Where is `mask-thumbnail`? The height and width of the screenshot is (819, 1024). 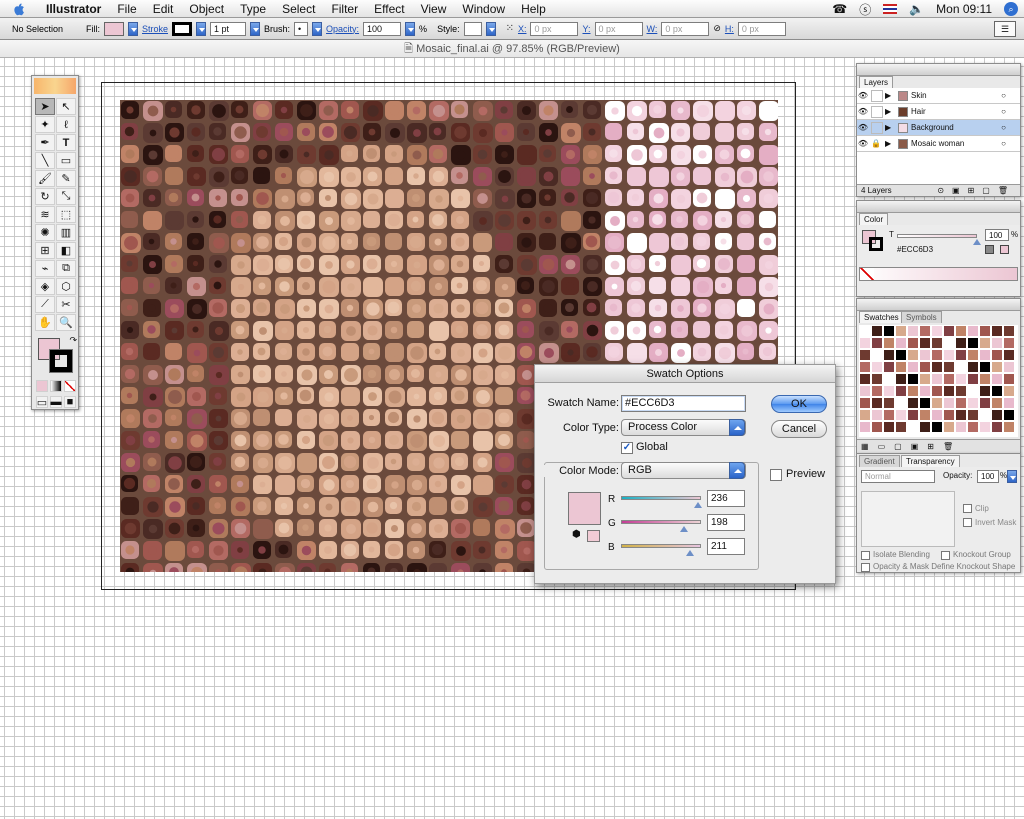
mask-thumbnail is located at coordinates (908, 519).